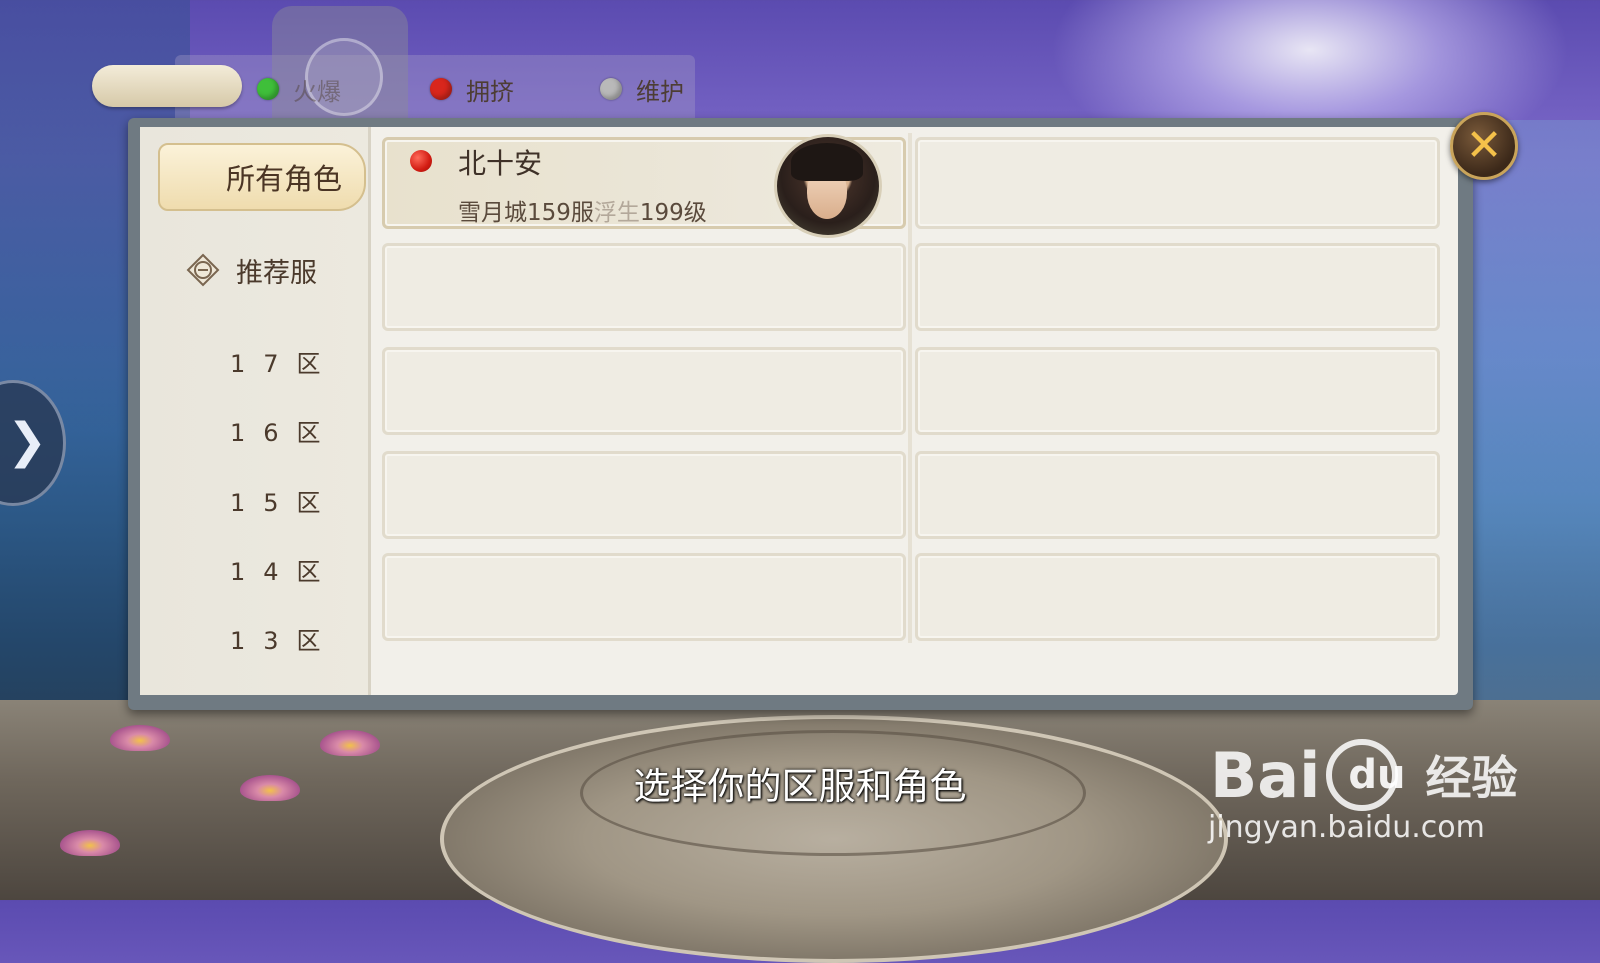 Image resolution: width=1600 pixels, height=963 pixels. I want to click on character-rebirth: 浮生, so click(616, 213).